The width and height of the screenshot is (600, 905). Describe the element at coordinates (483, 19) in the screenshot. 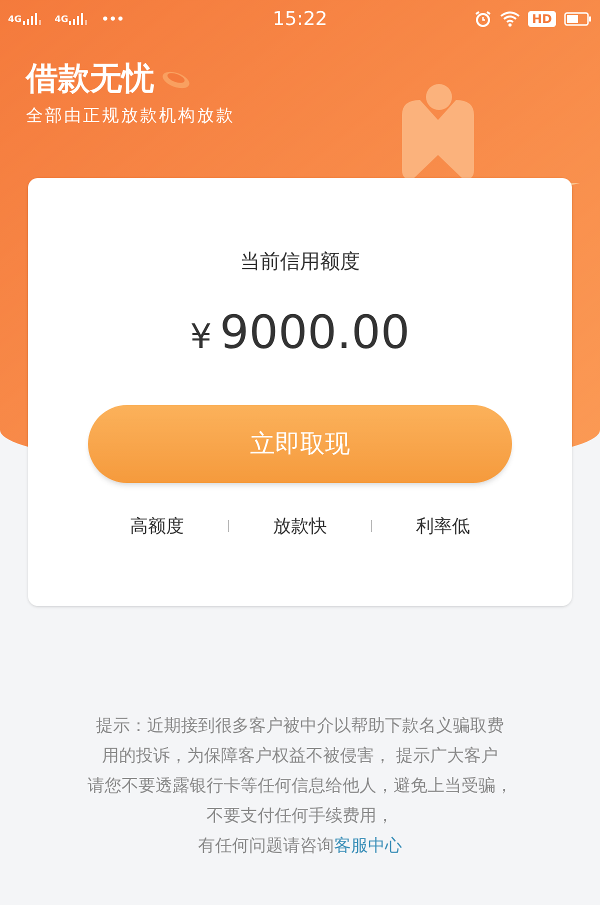

I see `alarm-icon` at that location.